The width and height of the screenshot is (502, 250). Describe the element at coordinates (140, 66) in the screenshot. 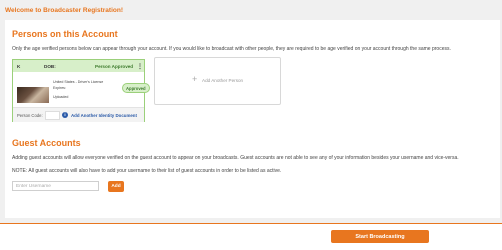

I see `kebab-menu-icon: ⋮` at that location.